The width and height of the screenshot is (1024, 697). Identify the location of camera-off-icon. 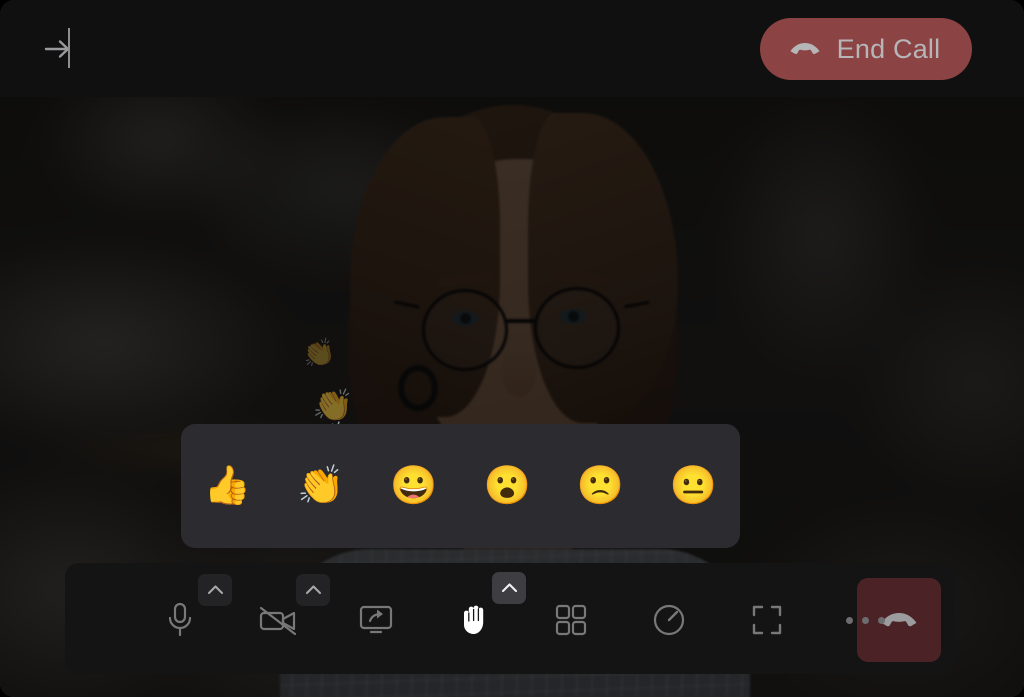
(278, 620).